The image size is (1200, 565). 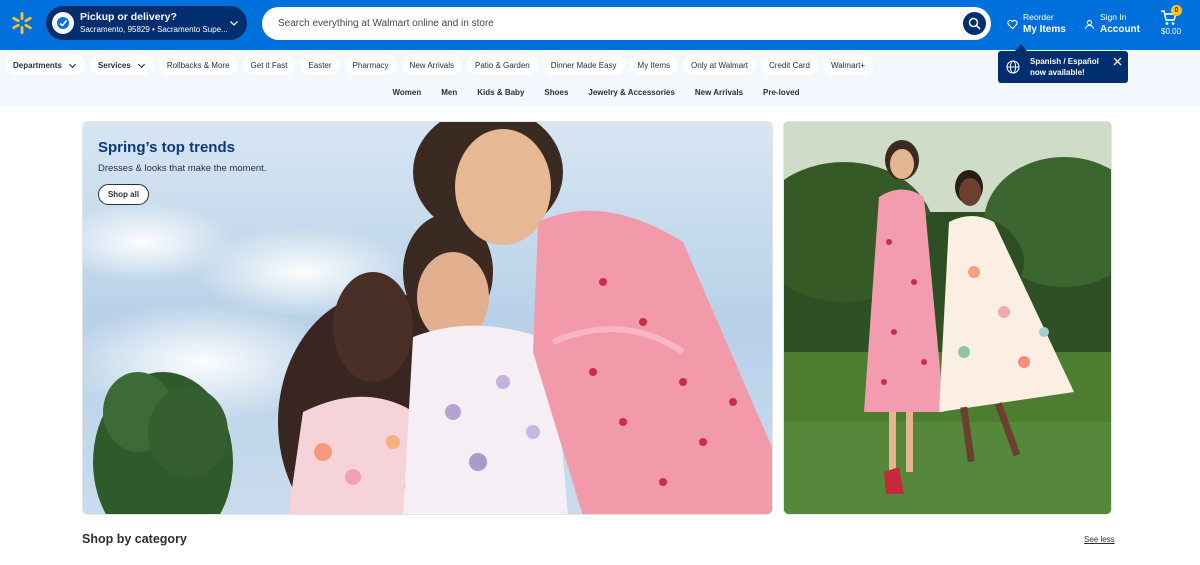 What do you see at coordinates (449, 92) in the screenshot?
I see `category-men: Men` at bounding box center [449, 92].